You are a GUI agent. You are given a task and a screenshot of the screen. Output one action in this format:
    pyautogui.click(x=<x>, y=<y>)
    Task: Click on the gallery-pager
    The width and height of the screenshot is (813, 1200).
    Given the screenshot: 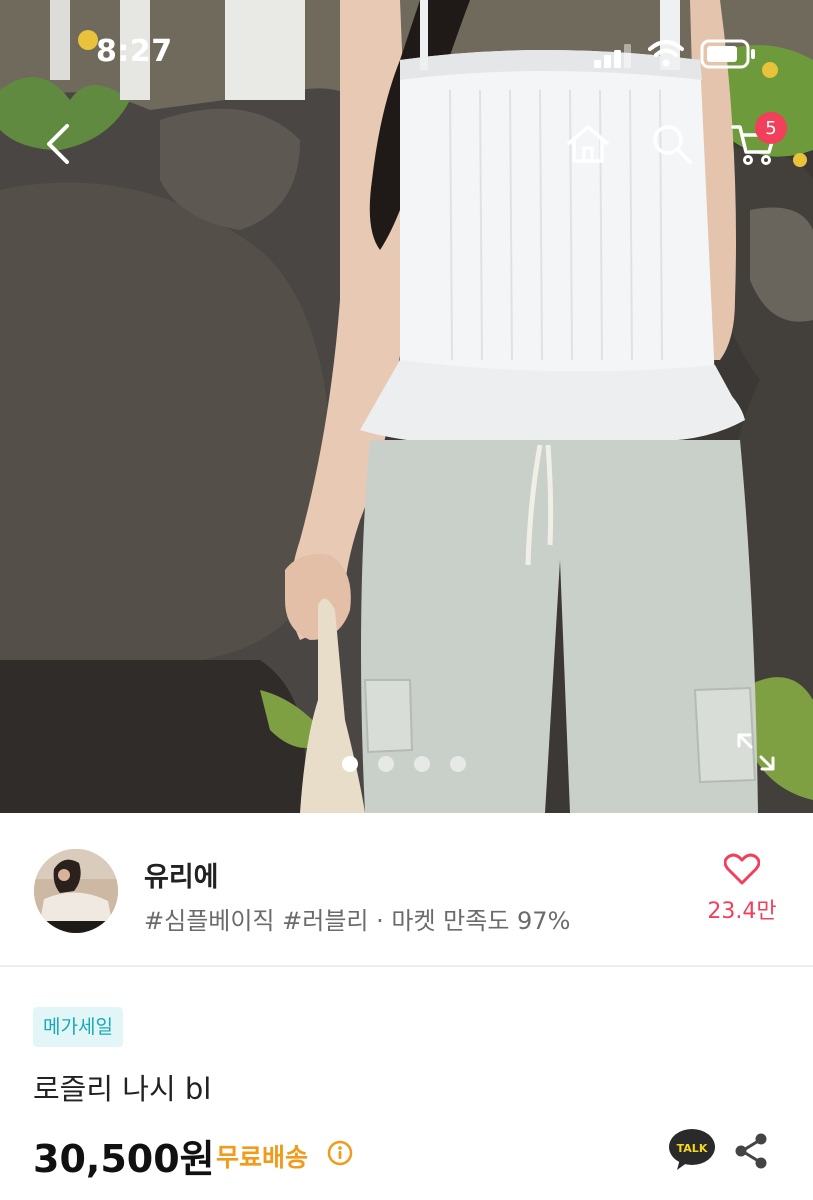 What is the action you would take?
    pyautogui.click(x=404, y=764)
    